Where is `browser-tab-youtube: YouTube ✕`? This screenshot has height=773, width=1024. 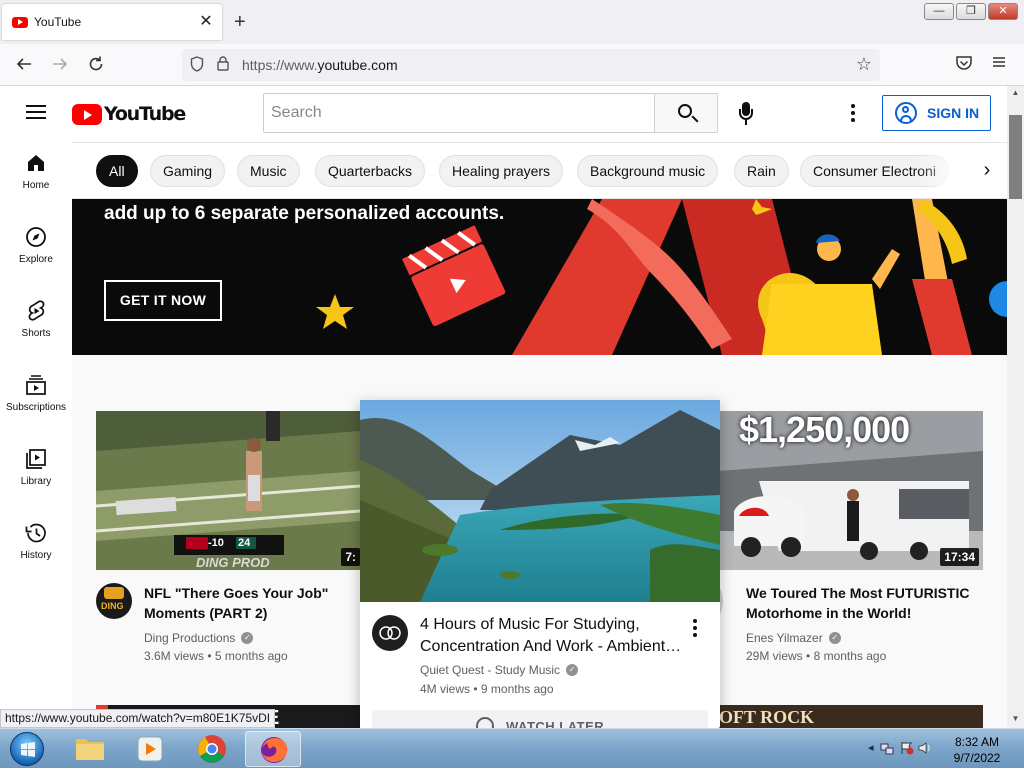
browser-tab-youtube: YouTube ✕ is located at coordinates (112, 22).